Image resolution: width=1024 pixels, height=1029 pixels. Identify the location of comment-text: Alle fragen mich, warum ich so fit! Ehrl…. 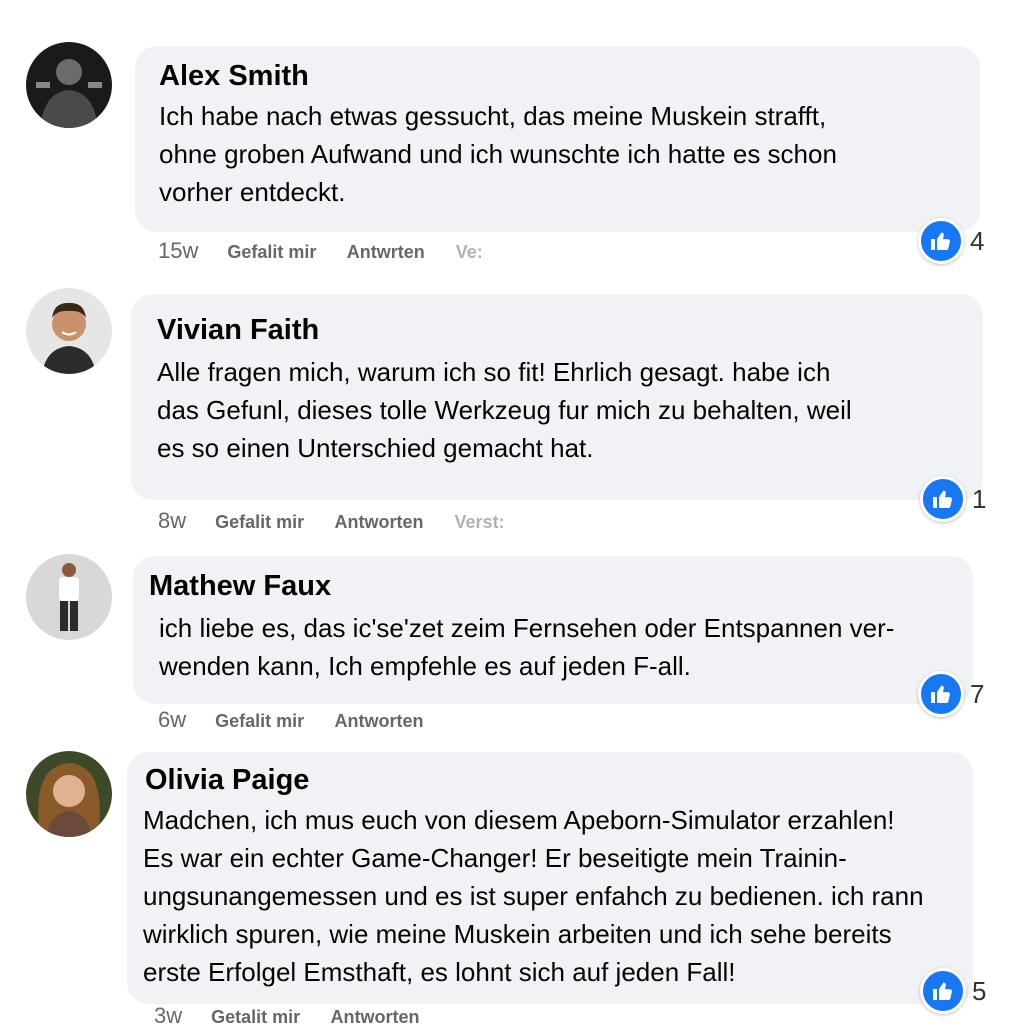
(557, 410).